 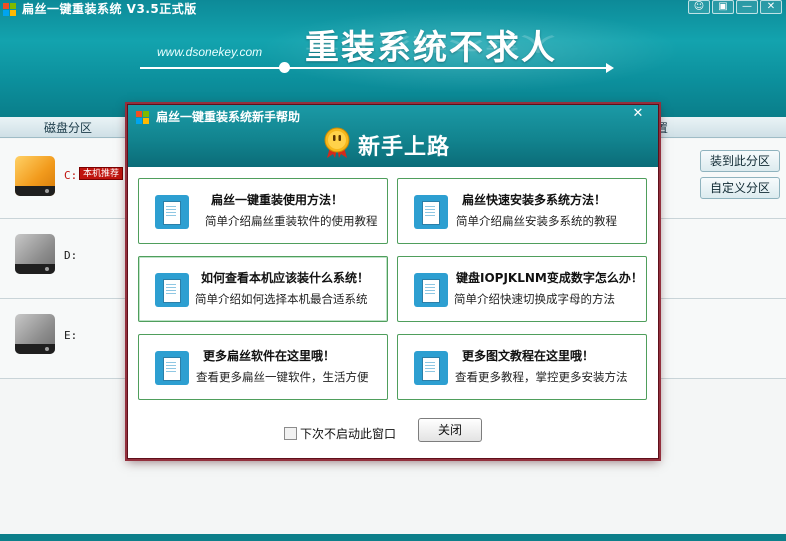 What do you see at coordinates (263, 289) in the screenshot?
I see `help-card-which-system: 如何查看本机应该装什么系统！ 简单介绍如何选择本机最合适系统` at bounding box center [263, 289].